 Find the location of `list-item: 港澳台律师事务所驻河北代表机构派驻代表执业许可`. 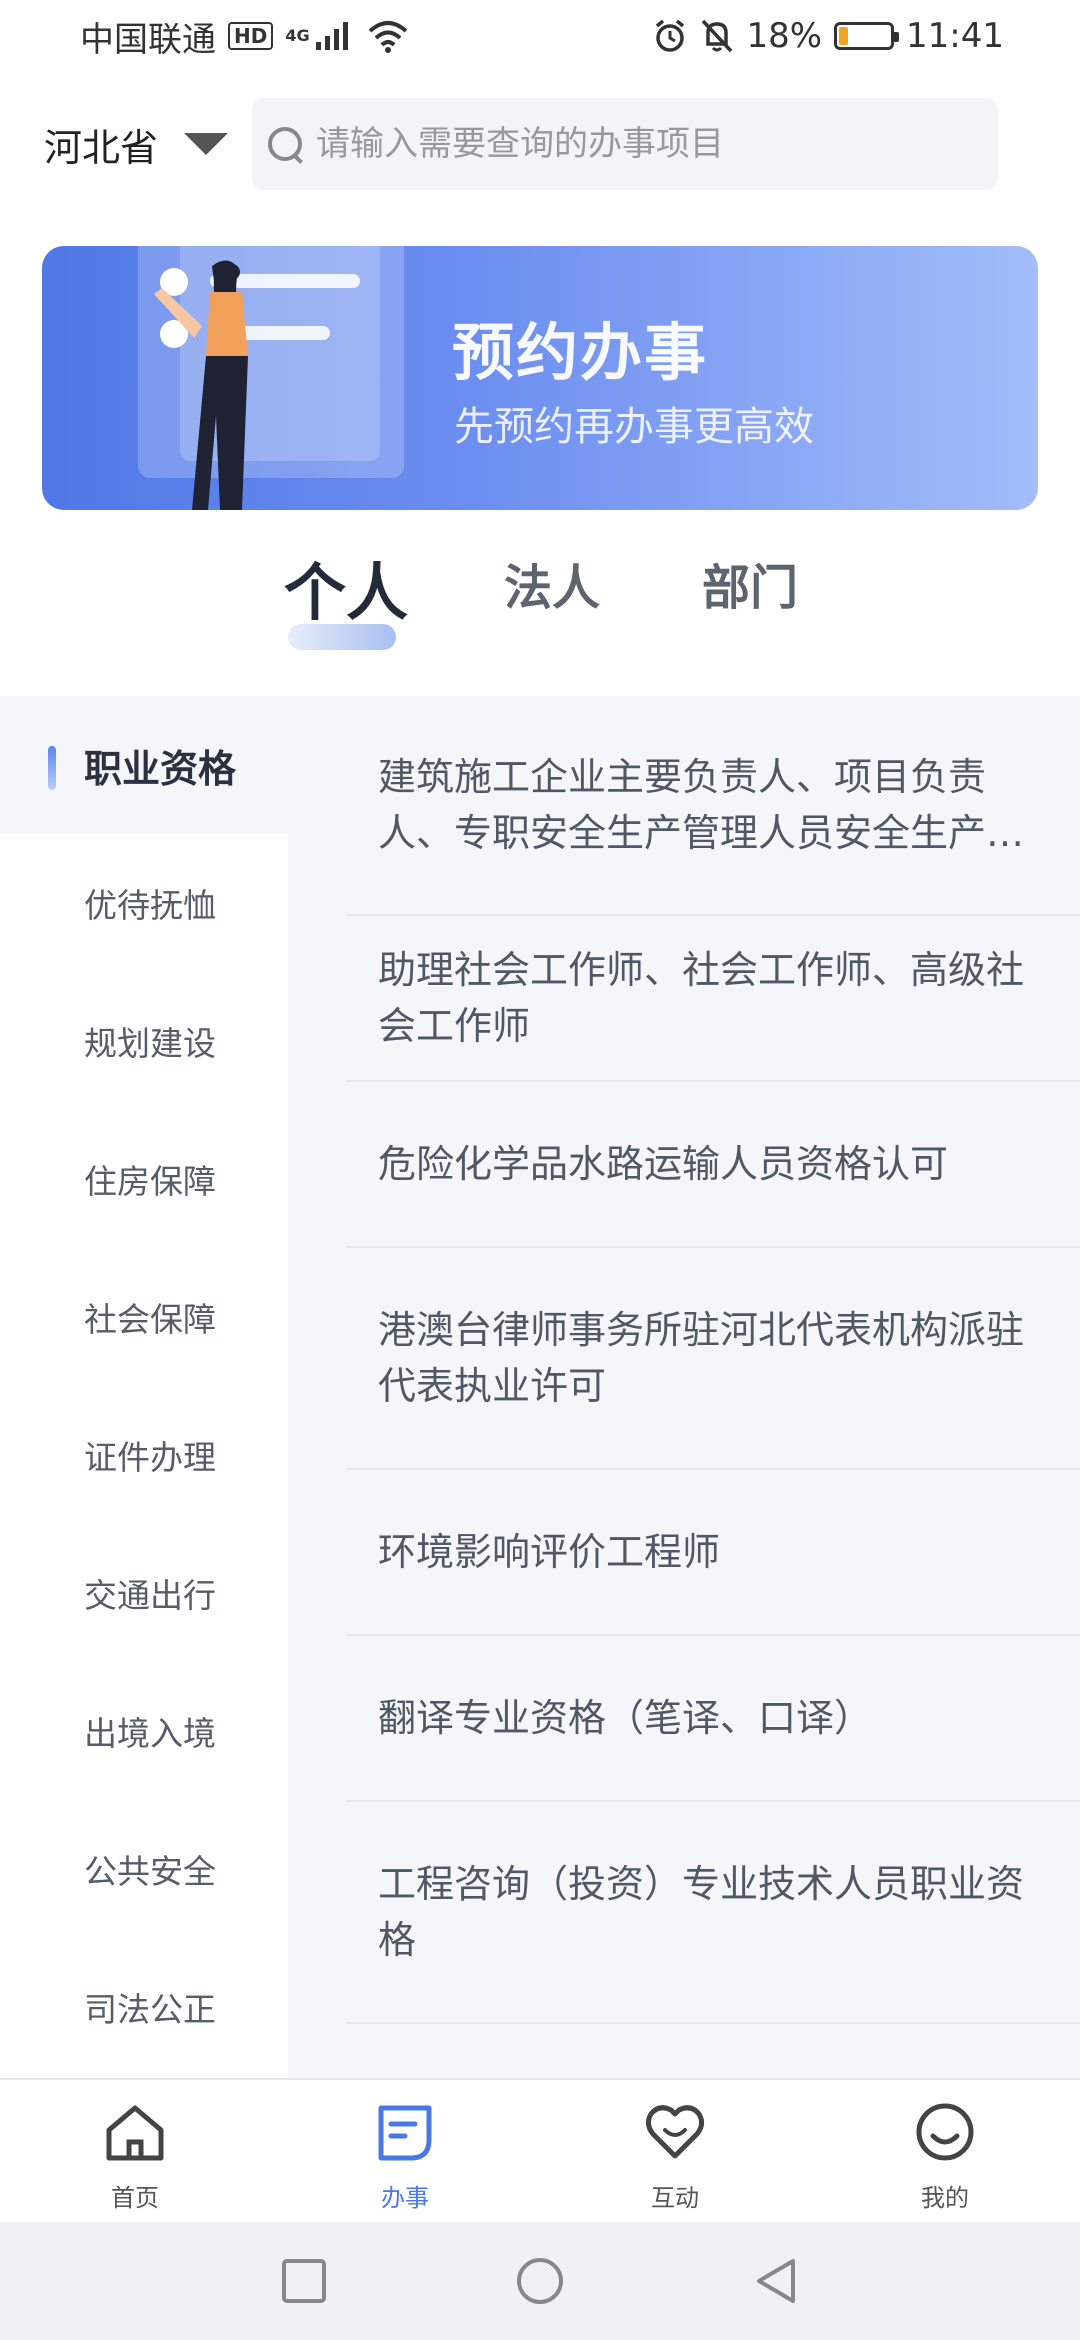

list-item: 港澳台律师事务所驻河北代表机构派驻代表执业许可 is located at coordinates (713, 1359).